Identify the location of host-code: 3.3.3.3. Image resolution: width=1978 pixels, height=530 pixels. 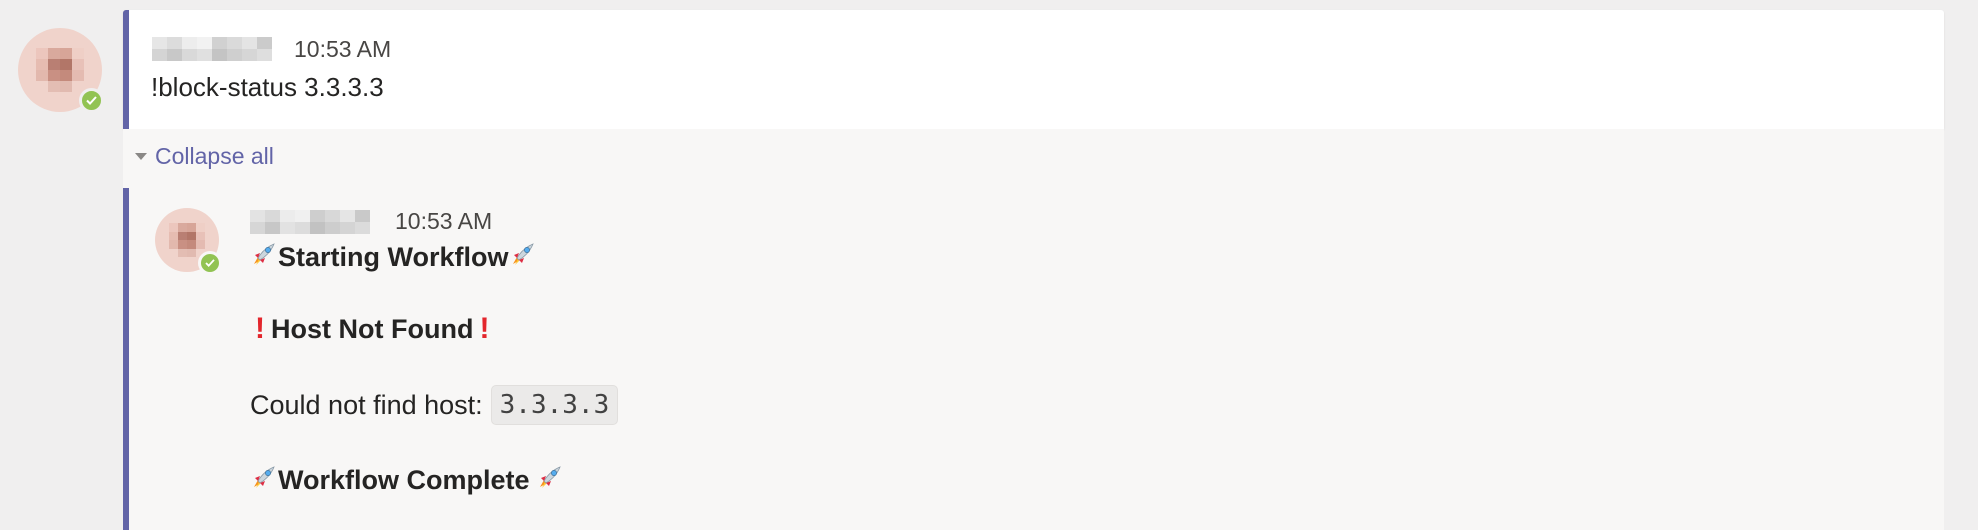
(554, 405).